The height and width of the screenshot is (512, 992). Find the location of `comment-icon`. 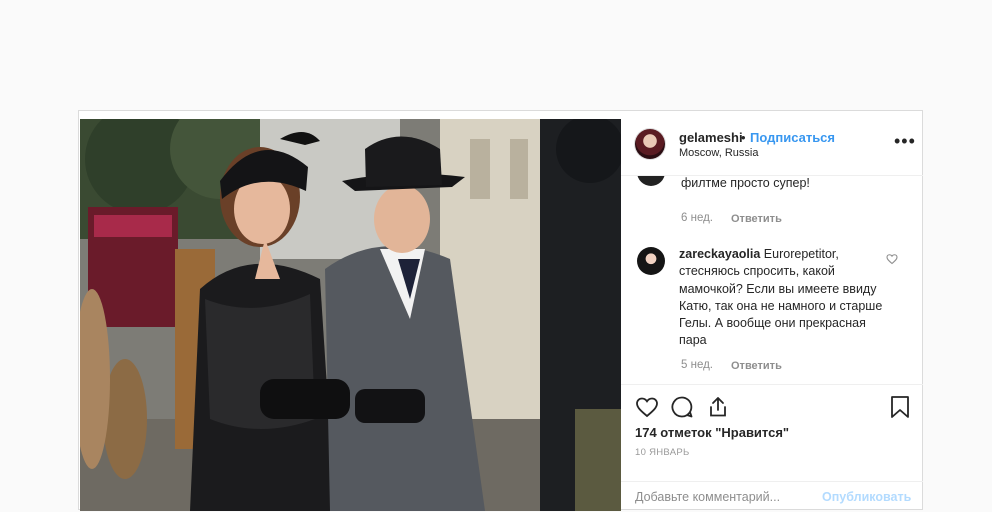

comment-icon is located at coordinates (682, 409).